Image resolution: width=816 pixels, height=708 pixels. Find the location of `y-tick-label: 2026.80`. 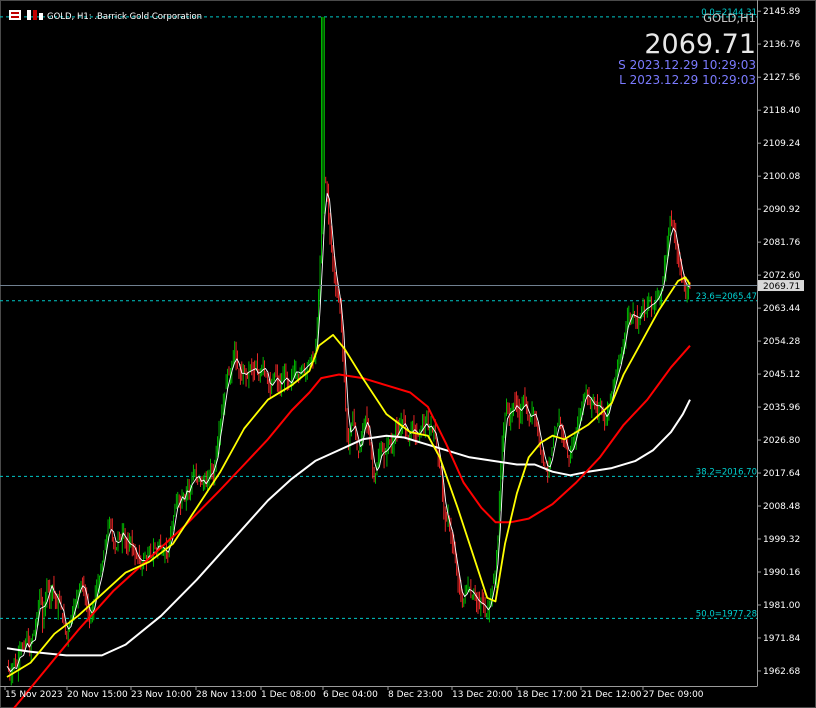

y-tick-label: 2026.80 is located at coordinates (781, 441).